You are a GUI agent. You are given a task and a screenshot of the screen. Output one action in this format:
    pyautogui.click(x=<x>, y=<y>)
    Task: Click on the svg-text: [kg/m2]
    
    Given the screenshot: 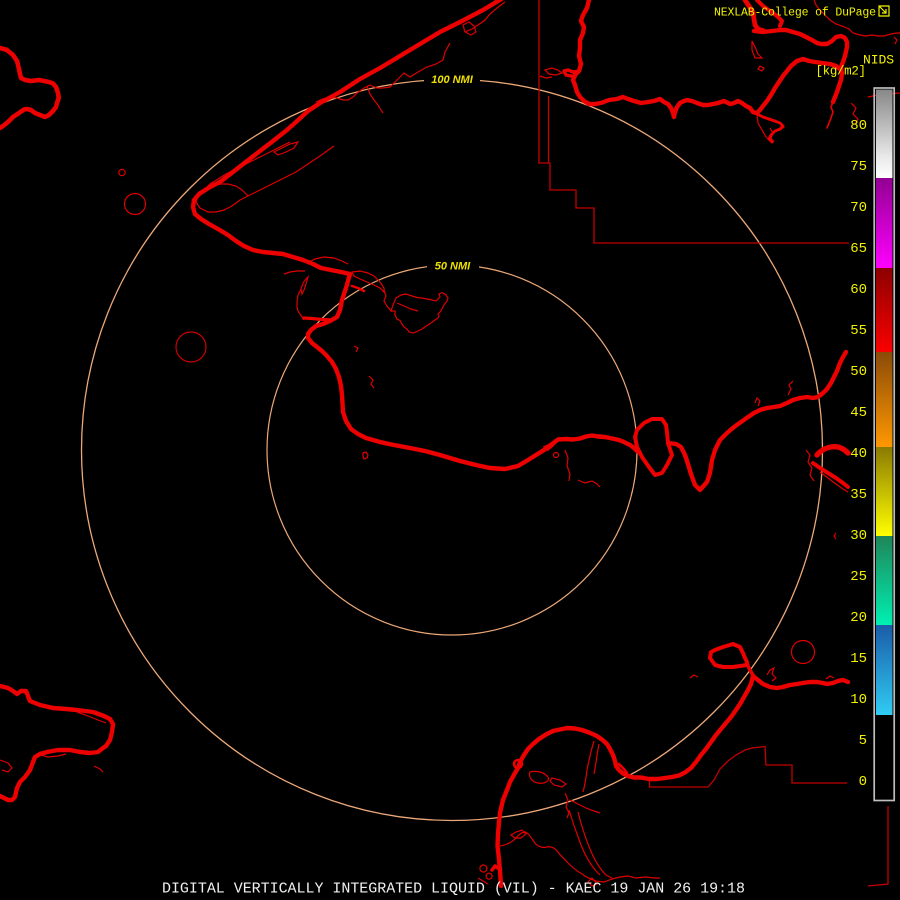 What is the action you would take?
    pyautogui.click(x=841, y=72)
    